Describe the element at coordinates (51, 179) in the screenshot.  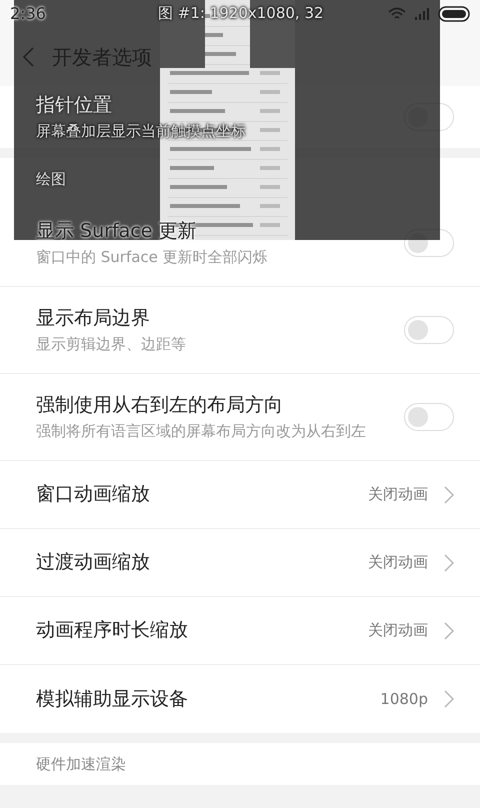
I see `section-header: 绘图` at that location.